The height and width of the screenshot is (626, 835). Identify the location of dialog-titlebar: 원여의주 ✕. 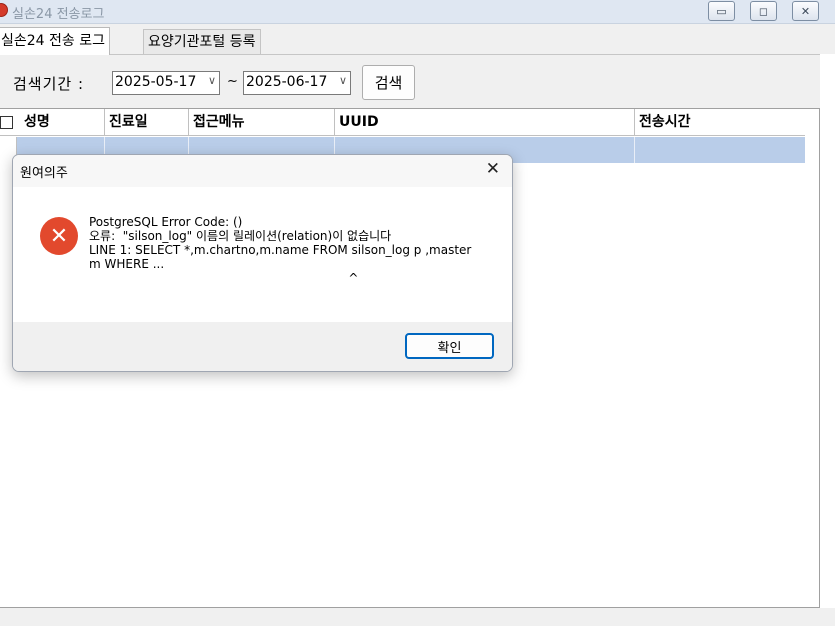
(262, 171).